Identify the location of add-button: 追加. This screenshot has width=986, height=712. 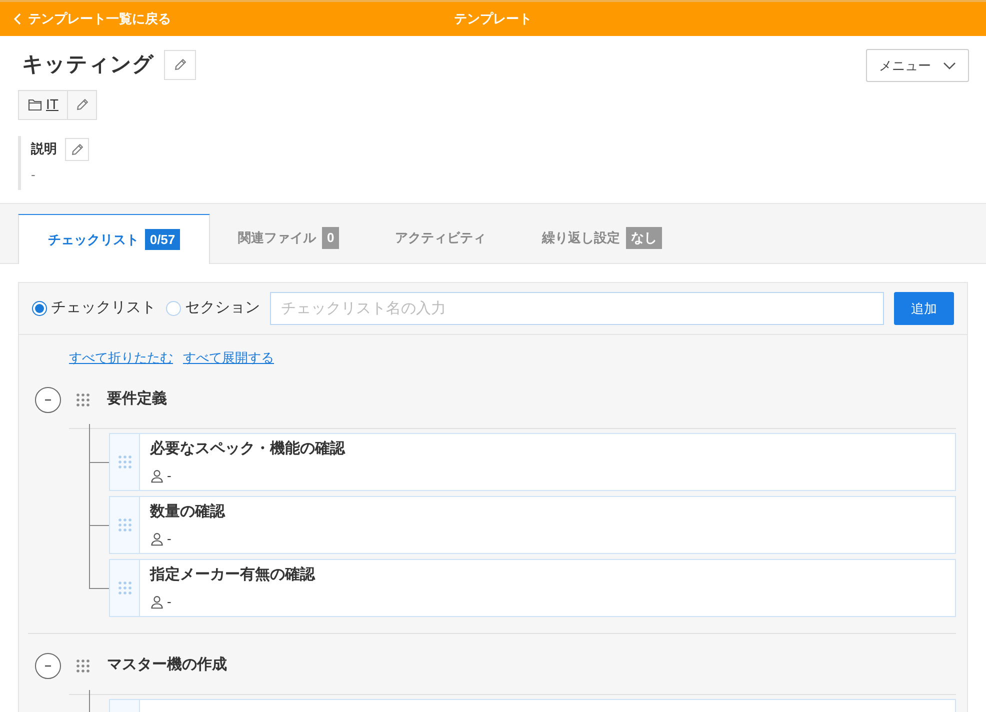
(924, 308).